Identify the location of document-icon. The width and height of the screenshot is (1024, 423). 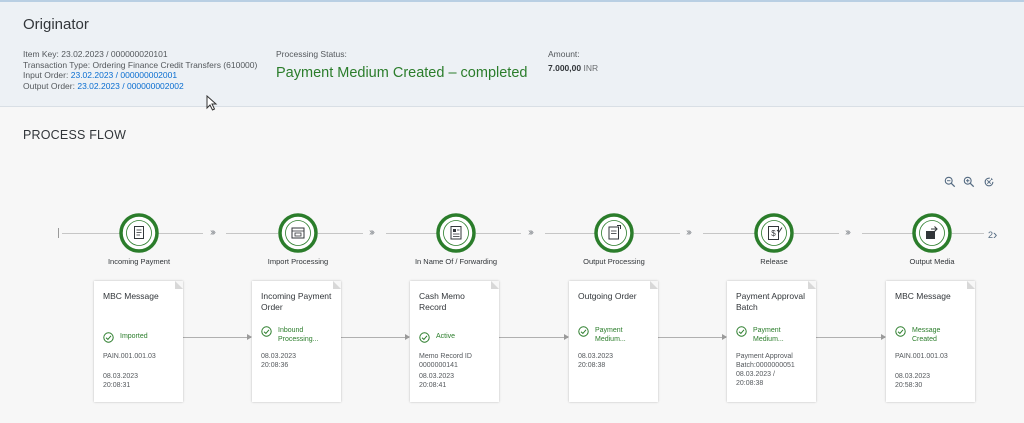
(139, 233).